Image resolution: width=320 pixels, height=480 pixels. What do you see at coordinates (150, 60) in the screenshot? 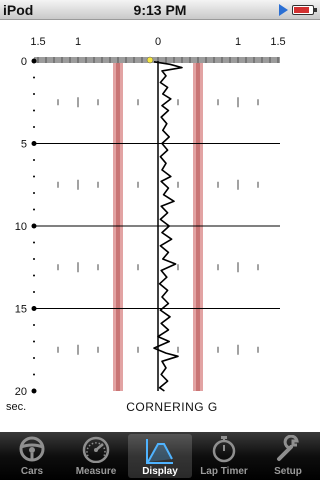
I see `current-value-marker` at bounding box center [150, 60].